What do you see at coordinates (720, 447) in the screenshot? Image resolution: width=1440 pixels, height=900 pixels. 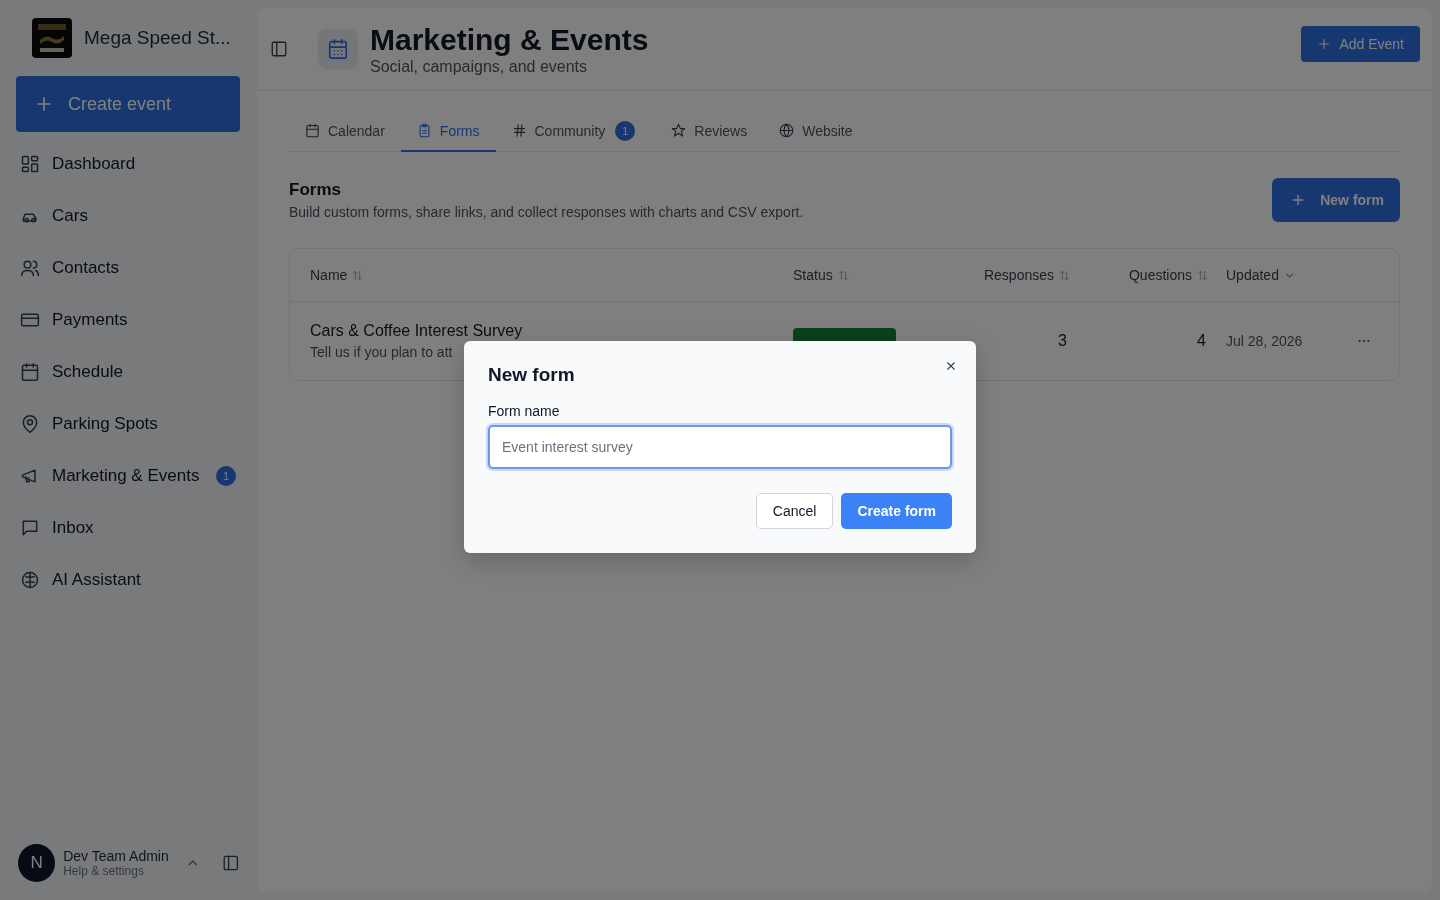 I see `form-name-field: Event interest survey` at bounding box center [720, 447].